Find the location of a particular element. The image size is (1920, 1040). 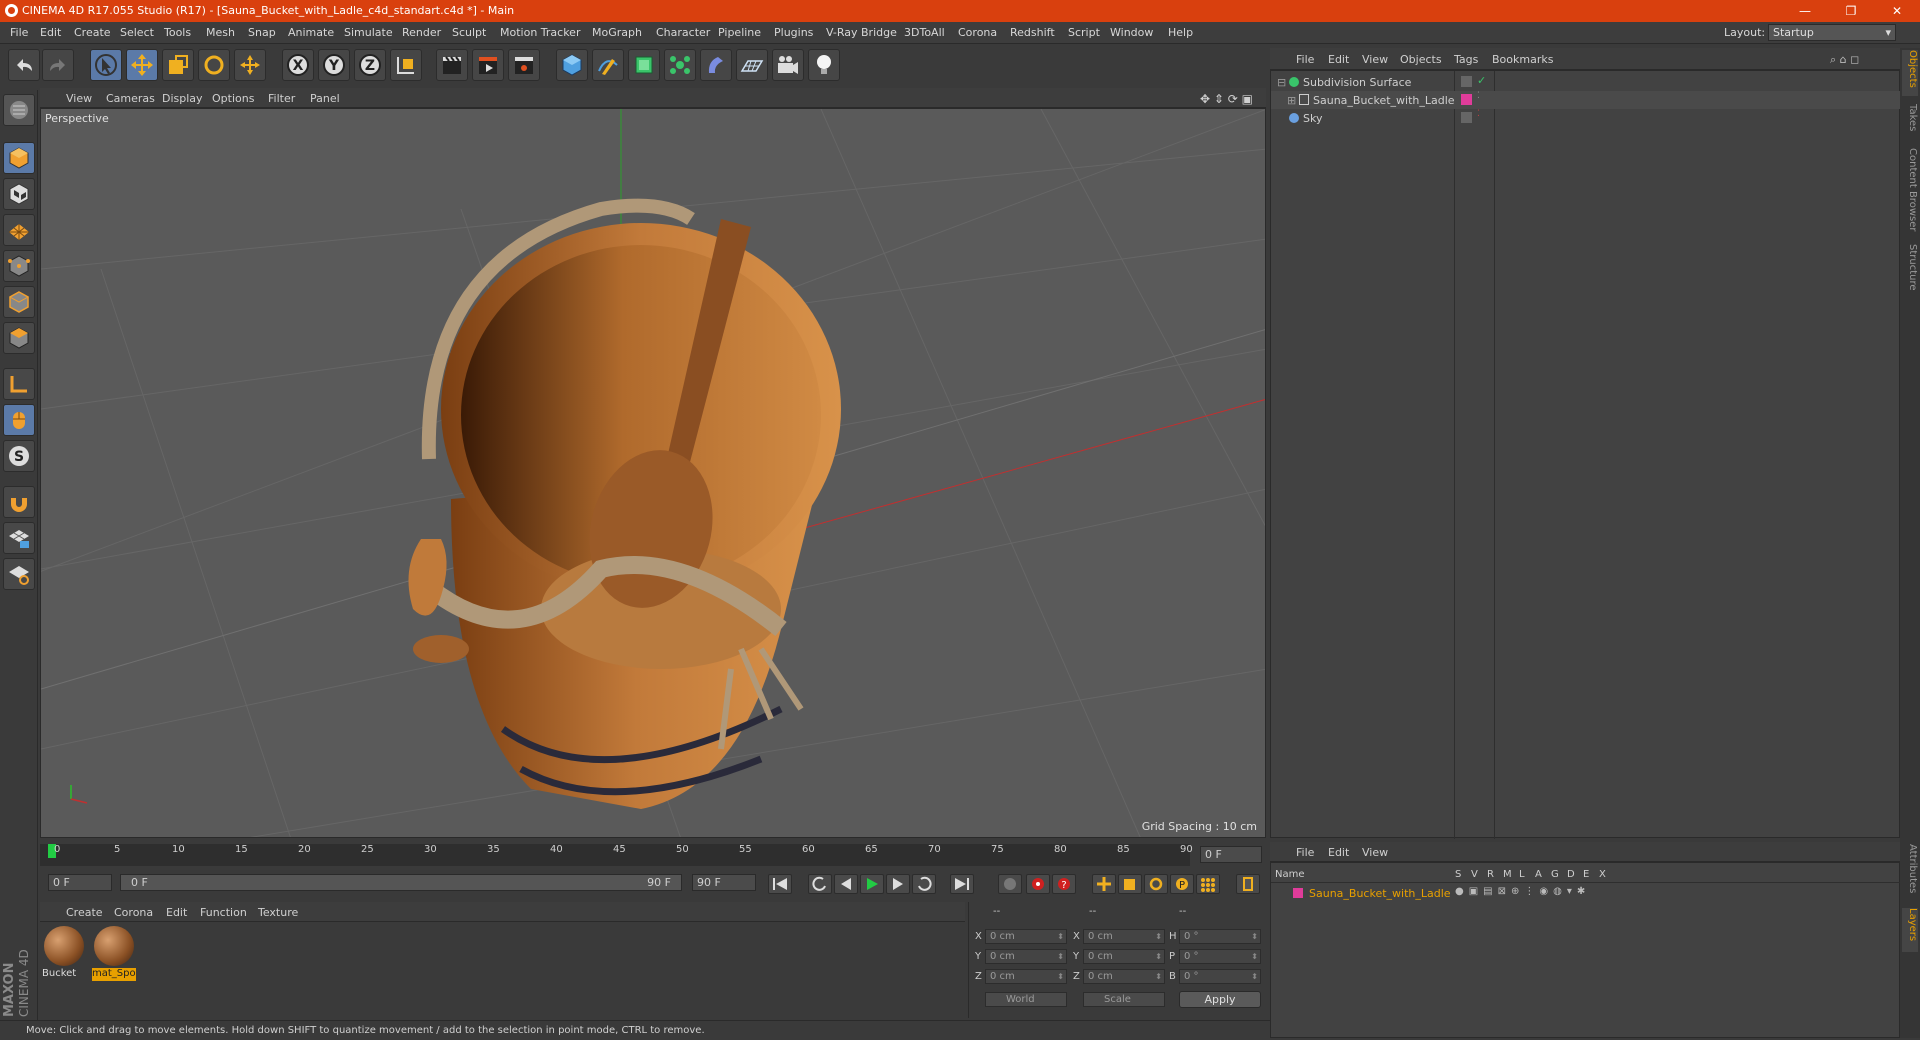

object-menu-file: File is located at coordinates (1305, 59).